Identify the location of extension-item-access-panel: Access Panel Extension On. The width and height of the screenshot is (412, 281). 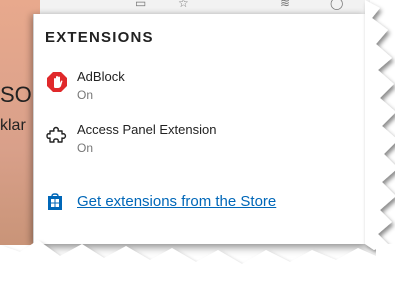
(194, 141).